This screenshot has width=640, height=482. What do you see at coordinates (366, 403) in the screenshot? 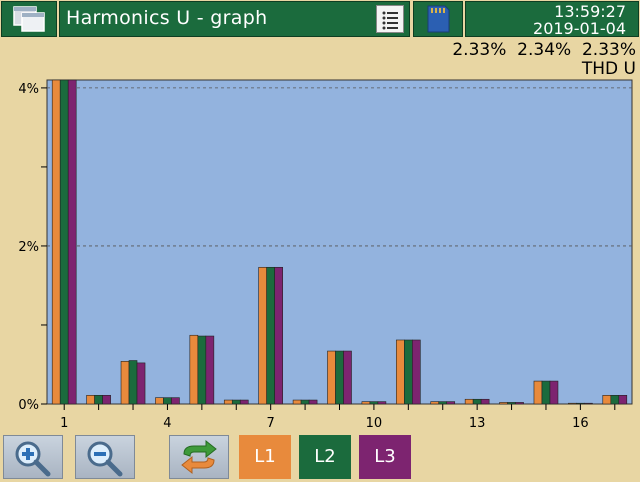
I see `bar-l1-h10` at bounding box center [366, 403].